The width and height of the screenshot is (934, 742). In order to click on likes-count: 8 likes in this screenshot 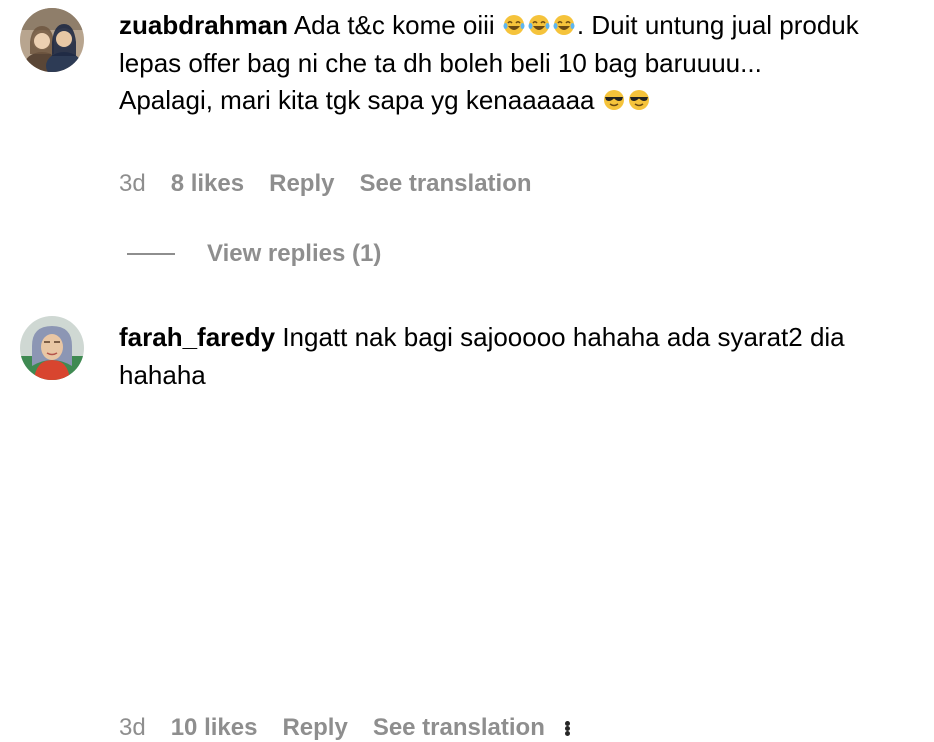, I will do `click(207, 184)`.